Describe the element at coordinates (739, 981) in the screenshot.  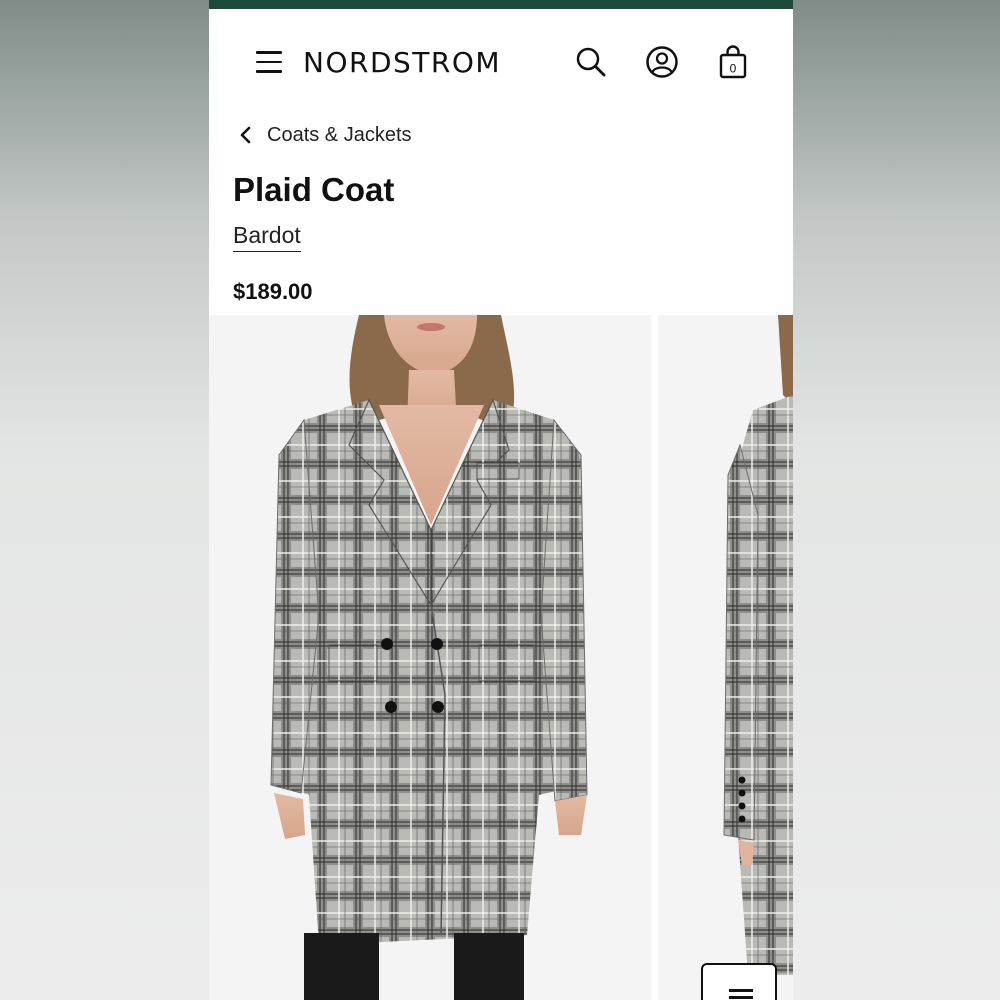
I see `menu-fab-button` at that location.